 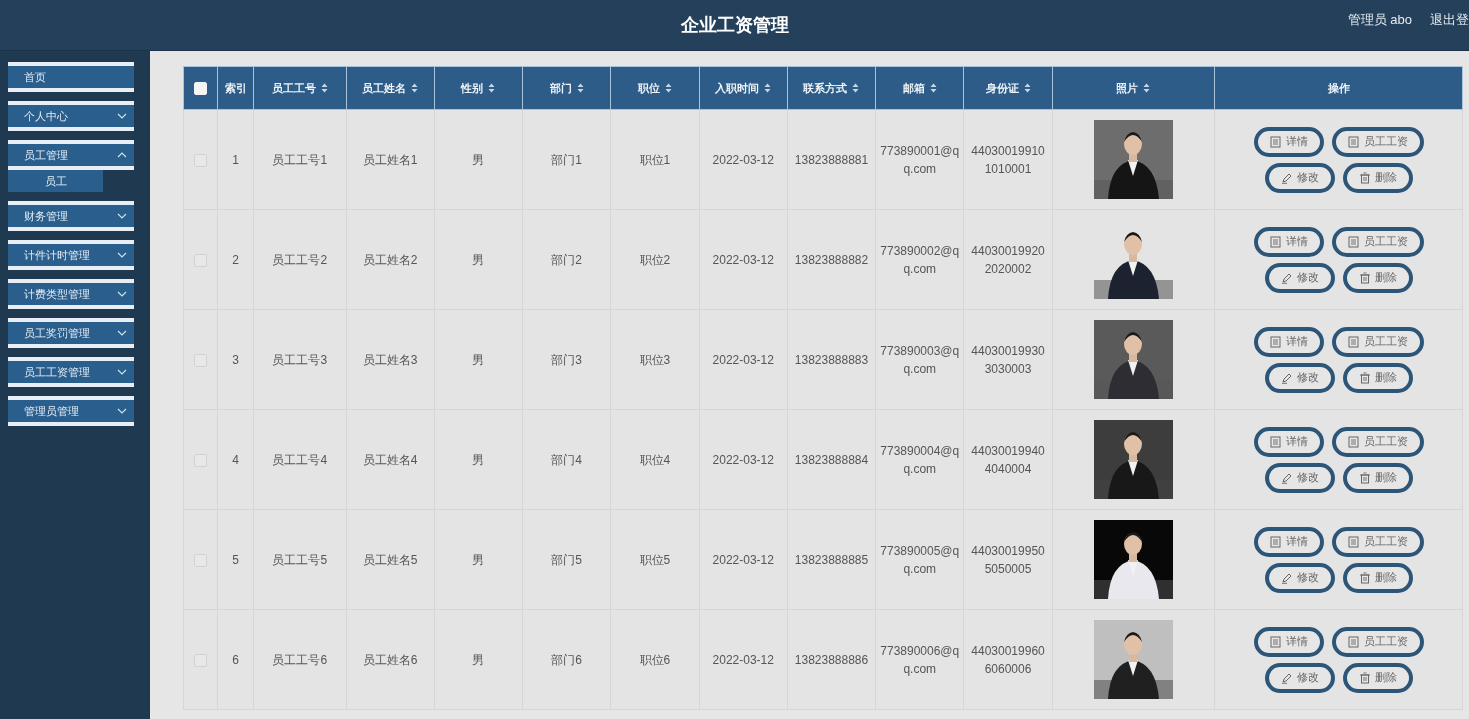 I want to click on admin-username: 管理员 abo, so click(x=1379, y=20).